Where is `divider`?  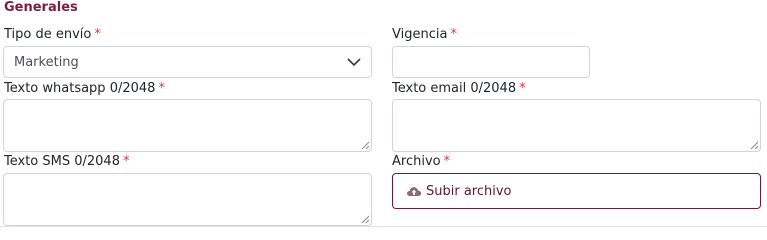
divider is located at coordinates (383, 226).